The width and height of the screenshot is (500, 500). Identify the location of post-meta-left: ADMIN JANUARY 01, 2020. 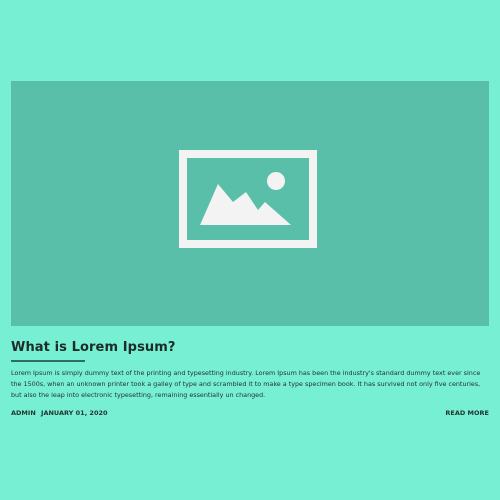
(59, 413).